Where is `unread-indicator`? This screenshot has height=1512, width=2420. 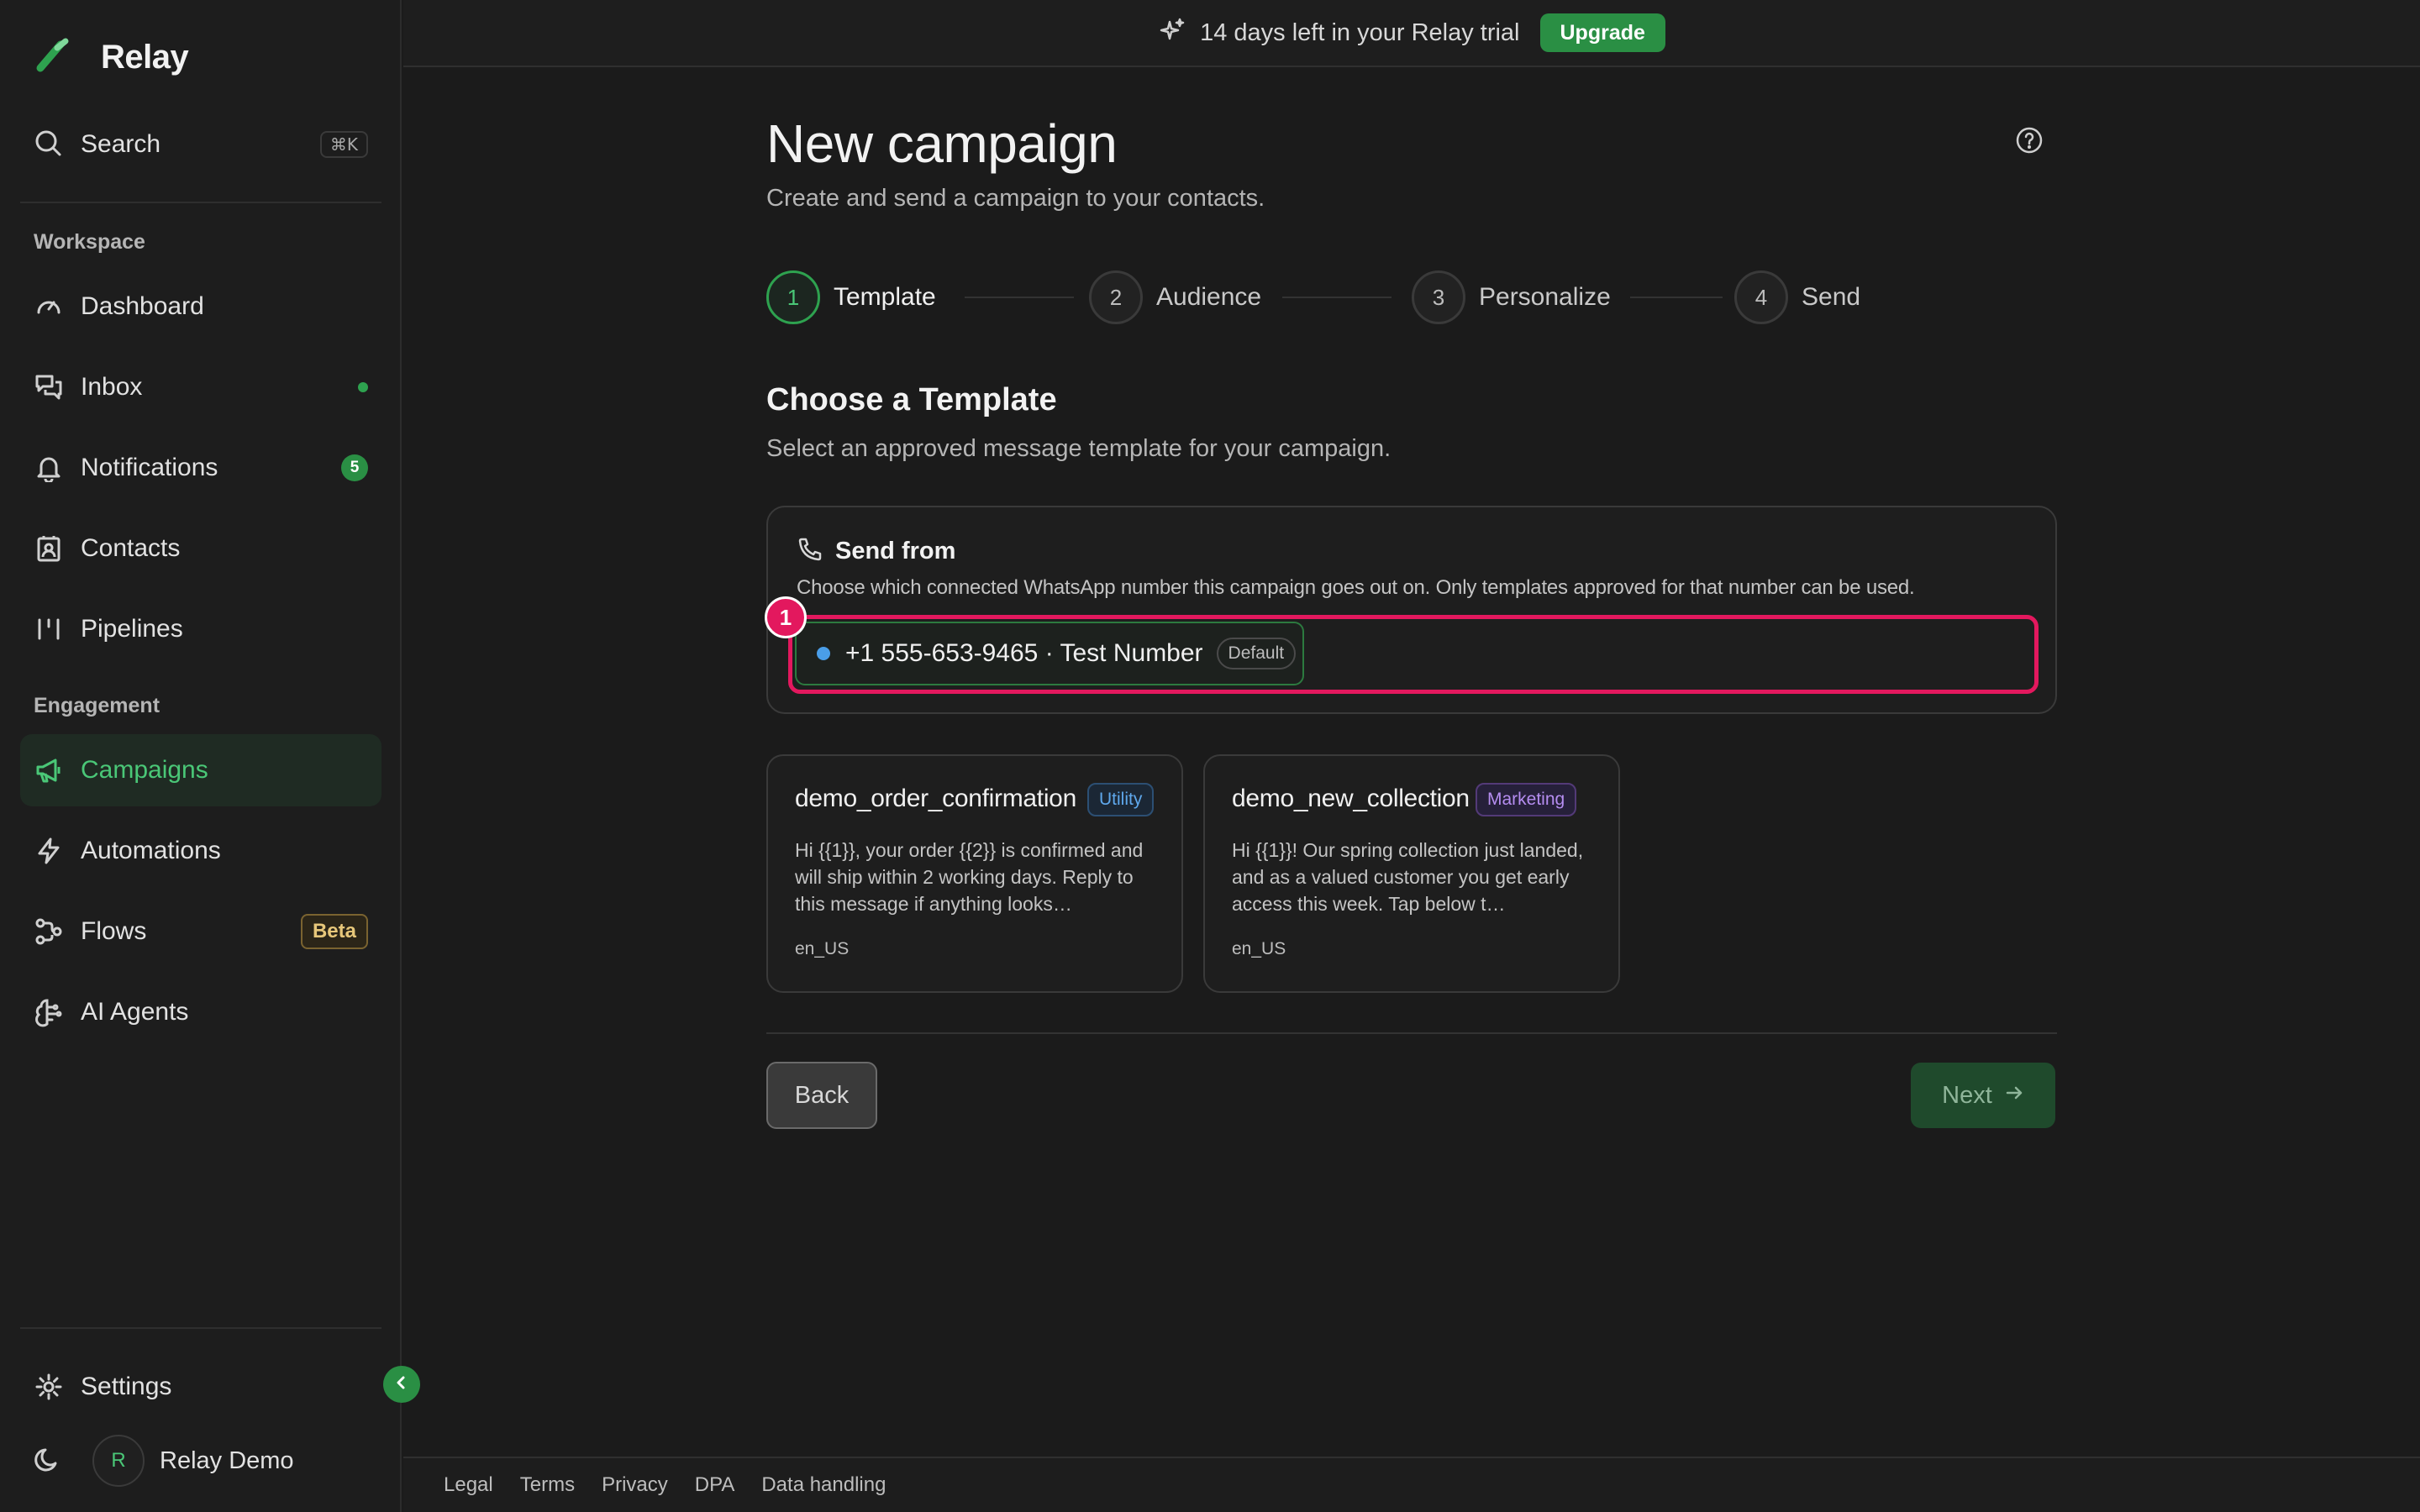 unread-indicator is located at coordinates (363, 387).